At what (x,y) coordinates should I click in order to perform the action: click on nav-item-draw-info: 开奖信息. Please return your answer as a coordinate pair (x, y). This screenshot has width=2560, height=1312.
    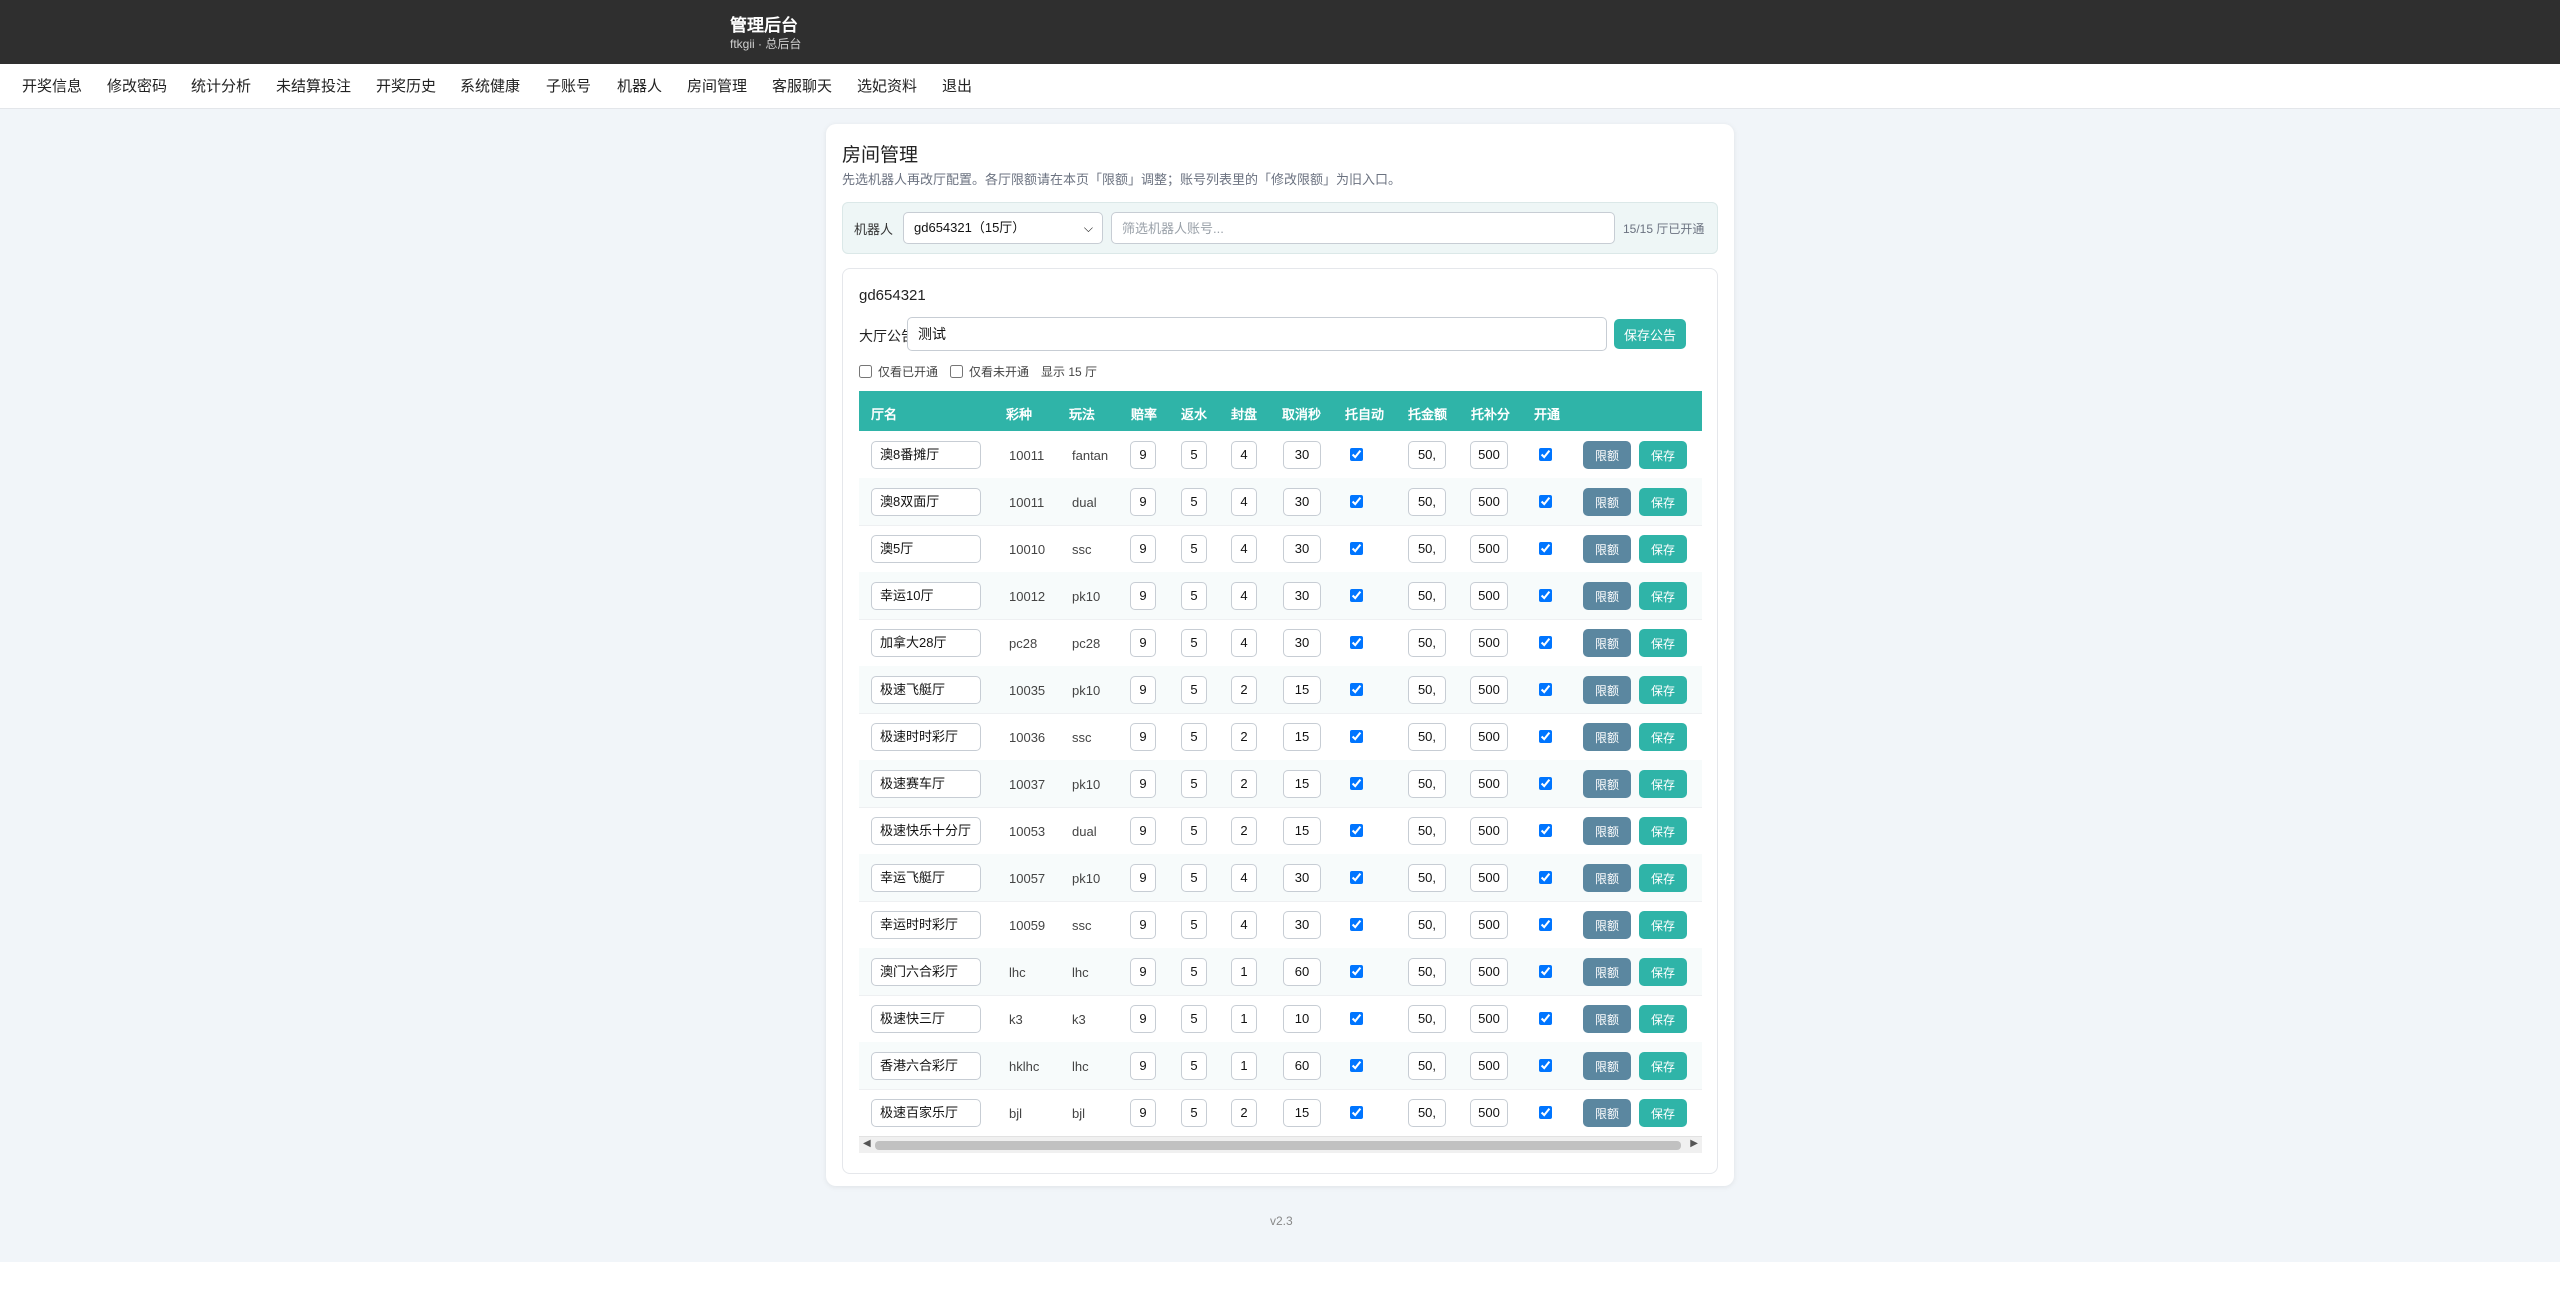
    Looking at the image, I should click on (52, 85).